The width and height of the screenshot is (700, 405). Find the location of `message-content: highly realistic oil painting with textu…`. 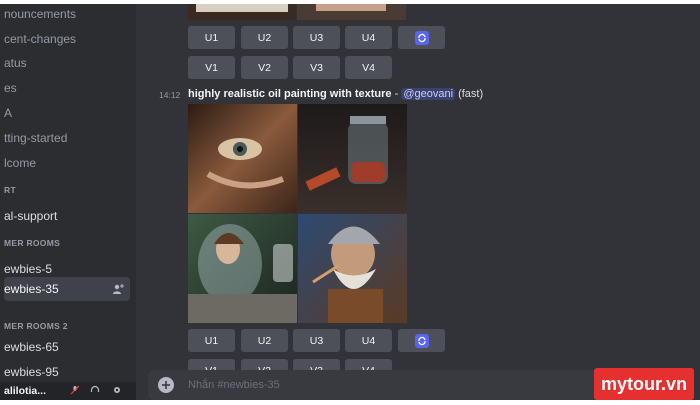

message-content: highly realistic oil painting with textu… is located at coordinates (335, 94).